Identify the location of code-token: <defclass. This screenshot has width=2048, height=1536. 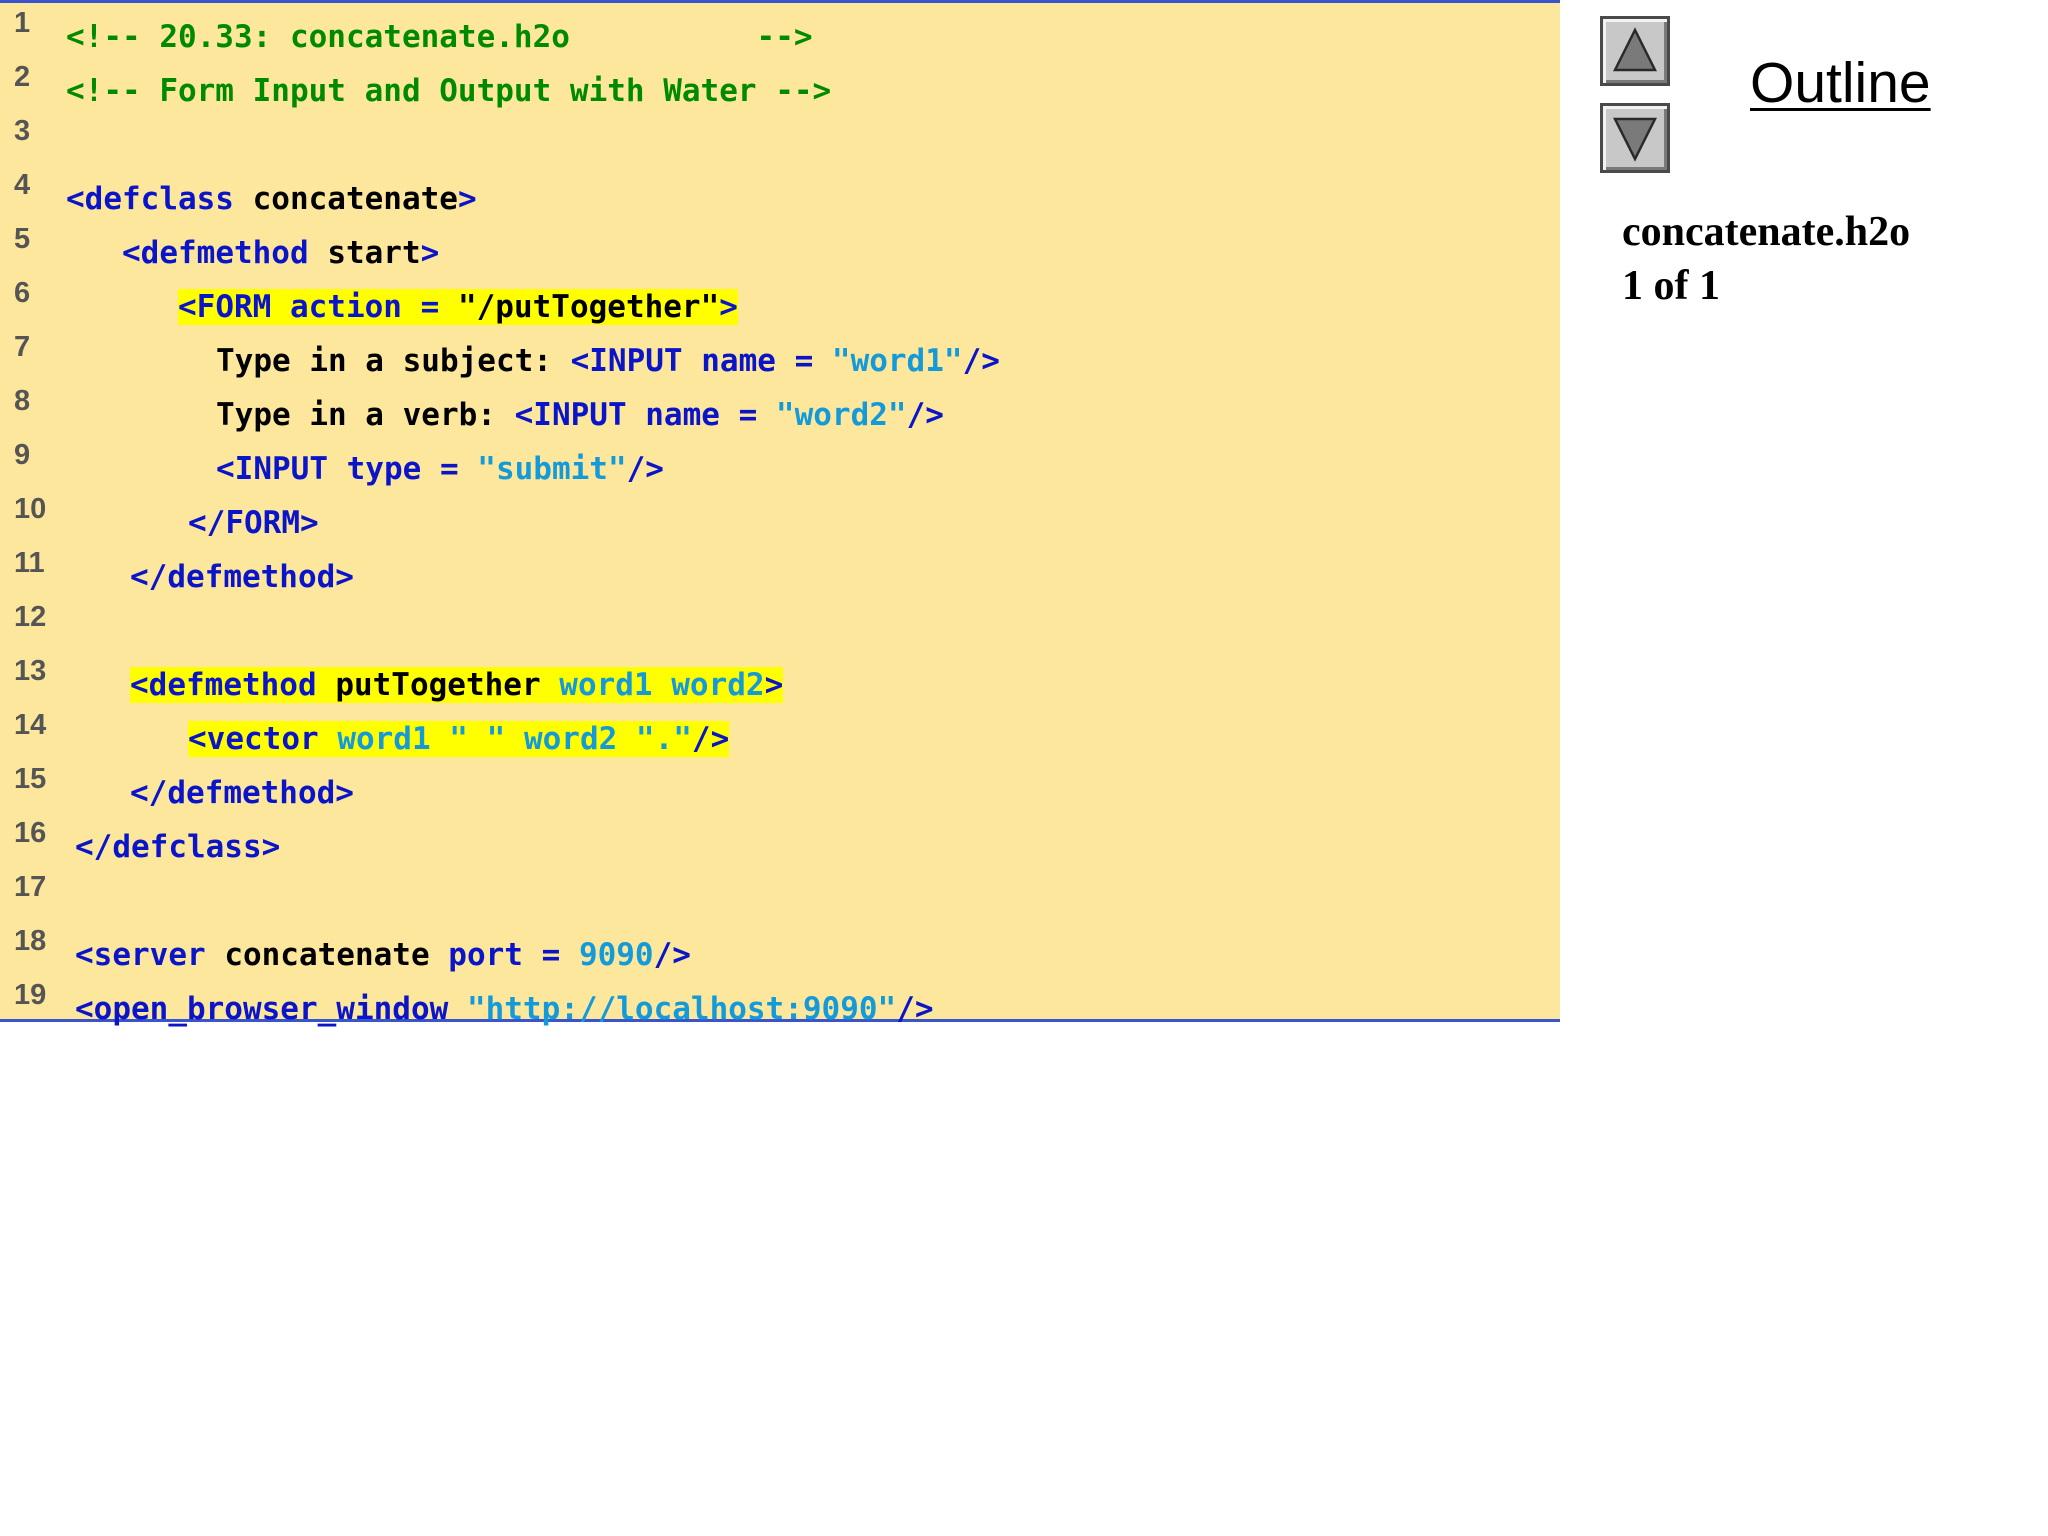
(159, 199).